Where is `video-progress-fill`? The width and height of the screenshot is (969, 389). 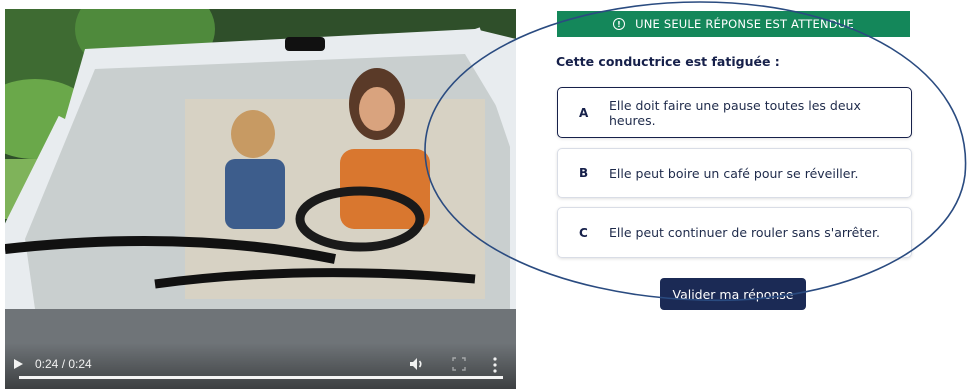 video-progress-fill is located at coordinates (261, 377).